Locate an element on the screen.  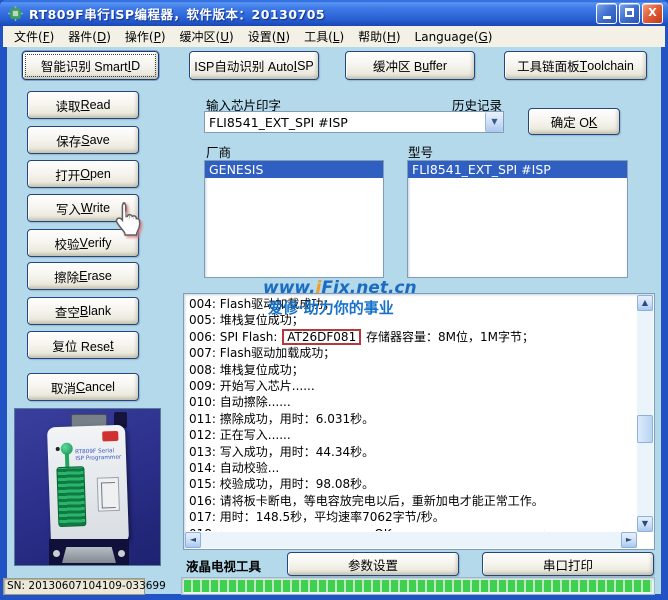
close-icon: X is located at coordinates (652, 12).